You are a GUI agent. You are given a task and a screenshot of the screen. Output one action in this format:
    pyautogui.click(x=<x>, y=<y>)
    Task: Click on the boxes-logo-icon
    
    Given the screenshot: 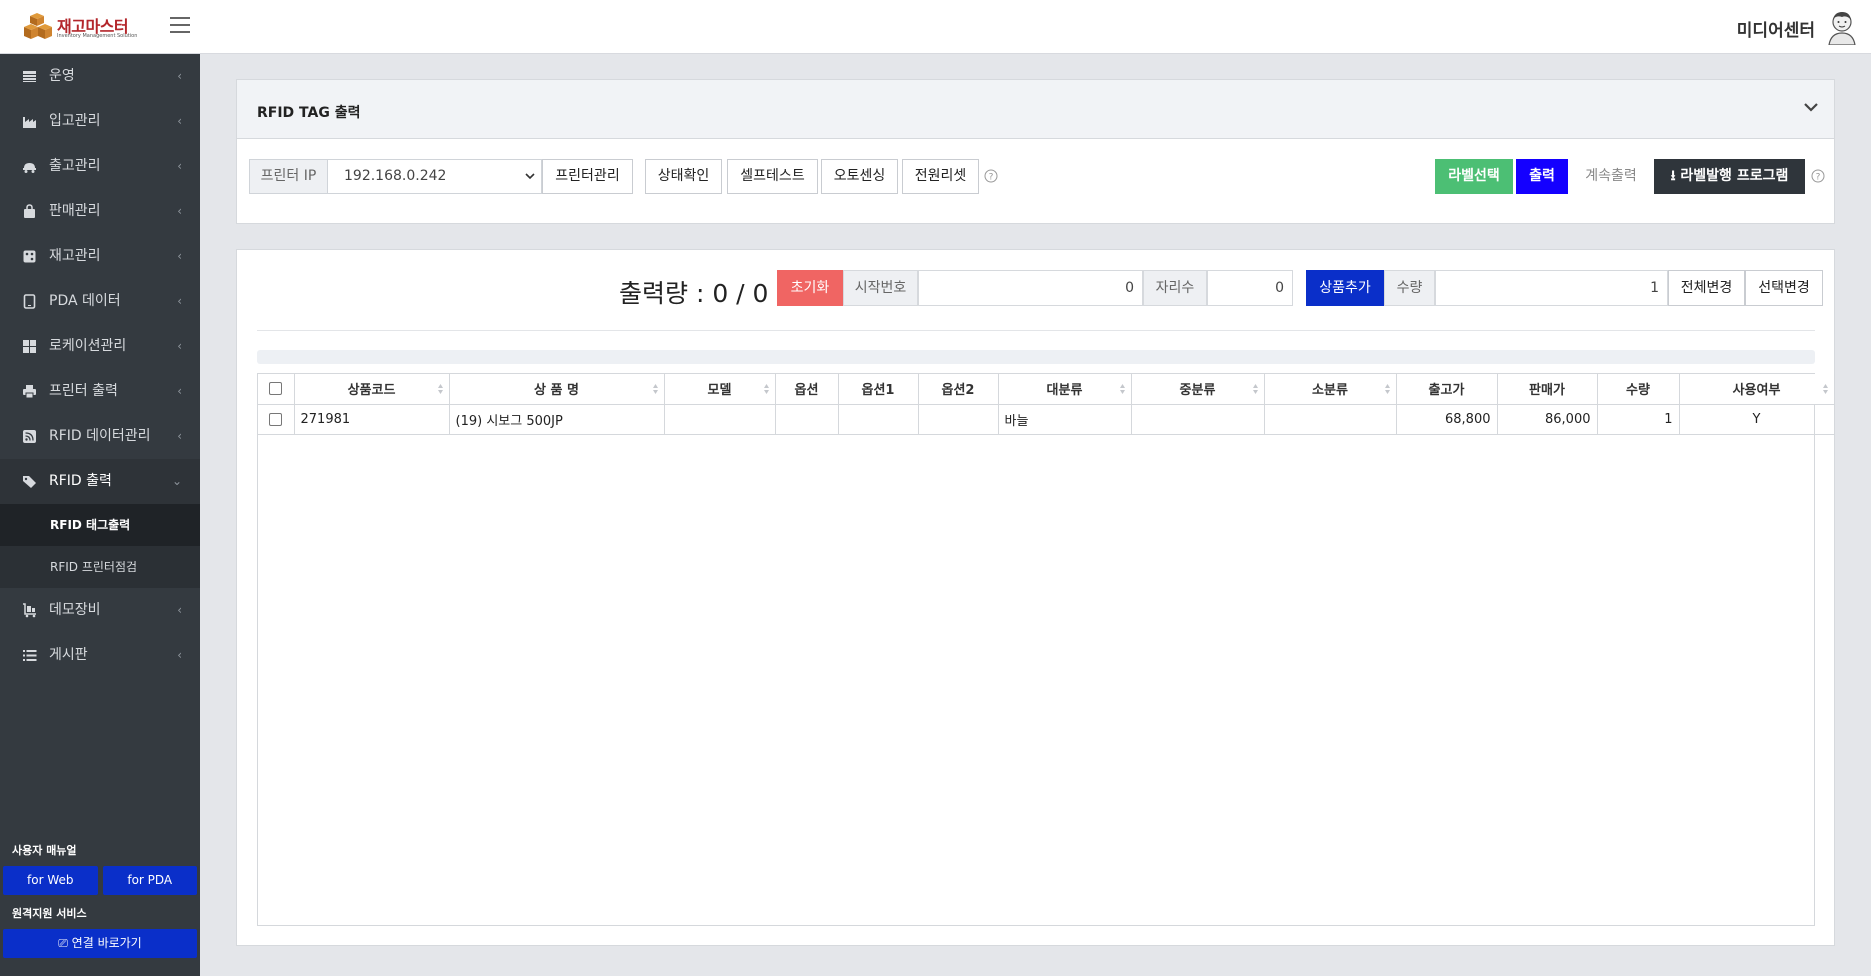 What is the action you would take?
    pyautogui.click(x=38, y=26)
    